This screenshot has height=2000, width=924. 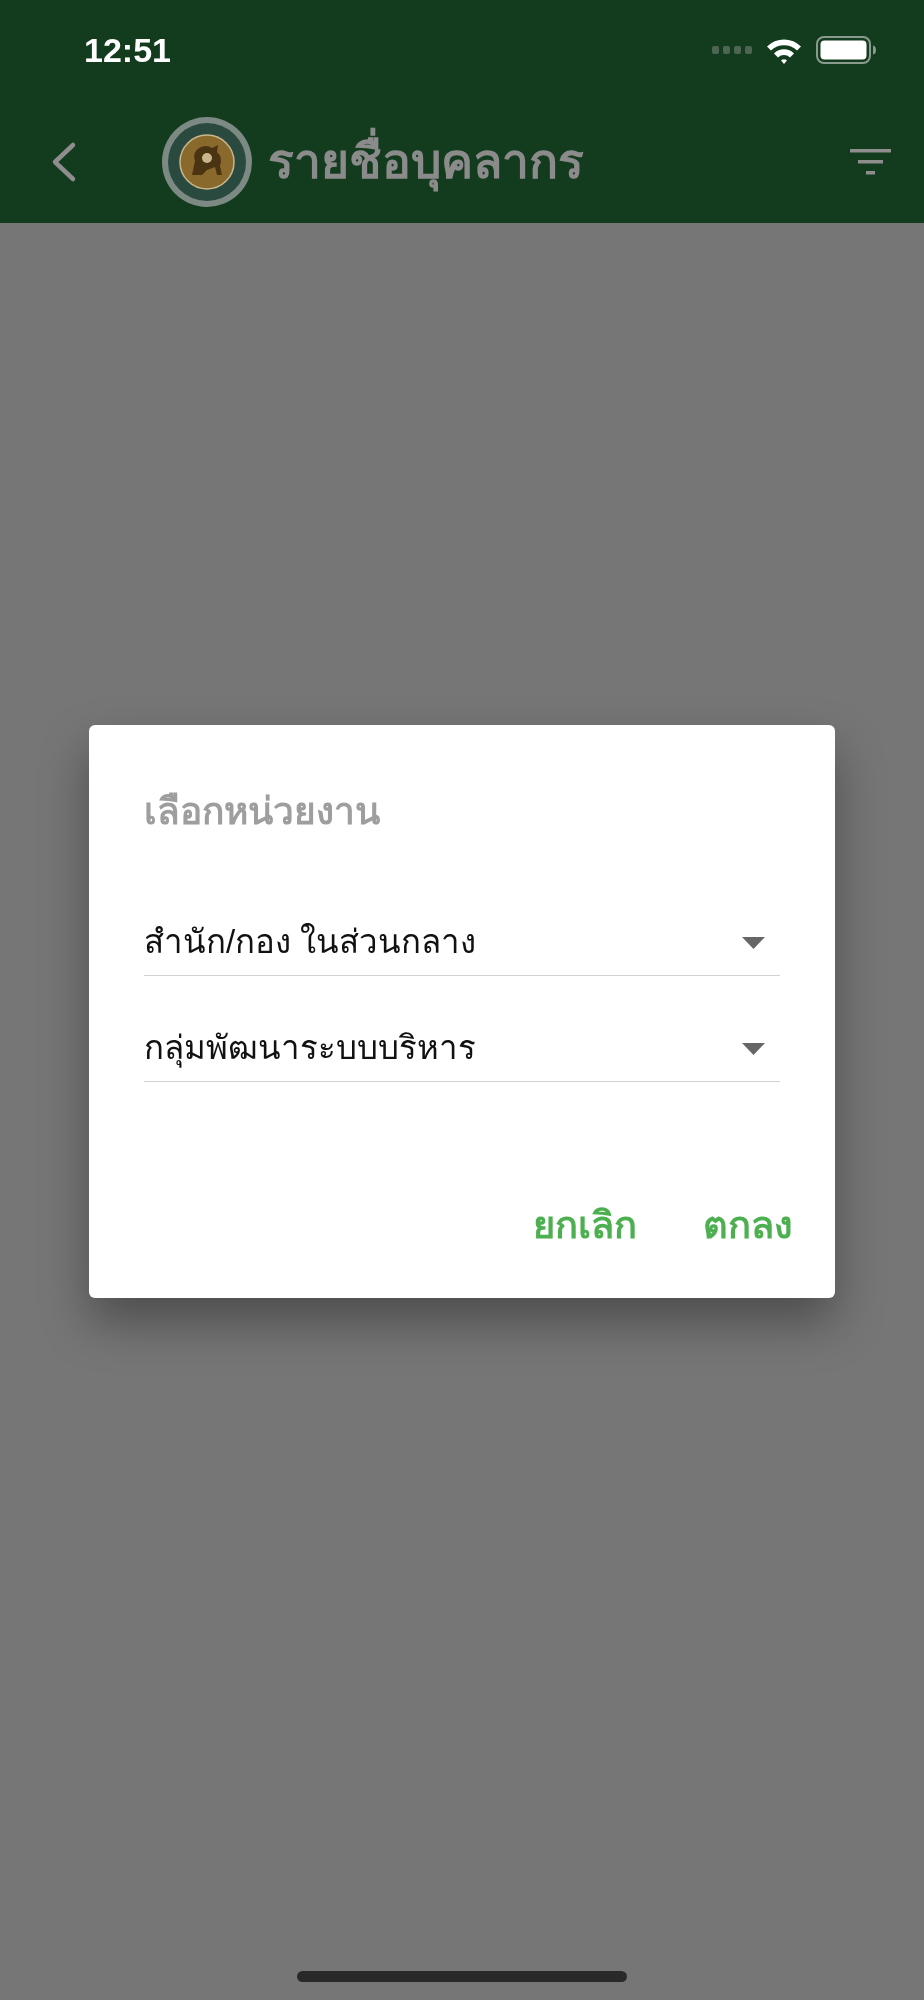 I want to click on status-time: 12:51, so click(x=127, y=50).